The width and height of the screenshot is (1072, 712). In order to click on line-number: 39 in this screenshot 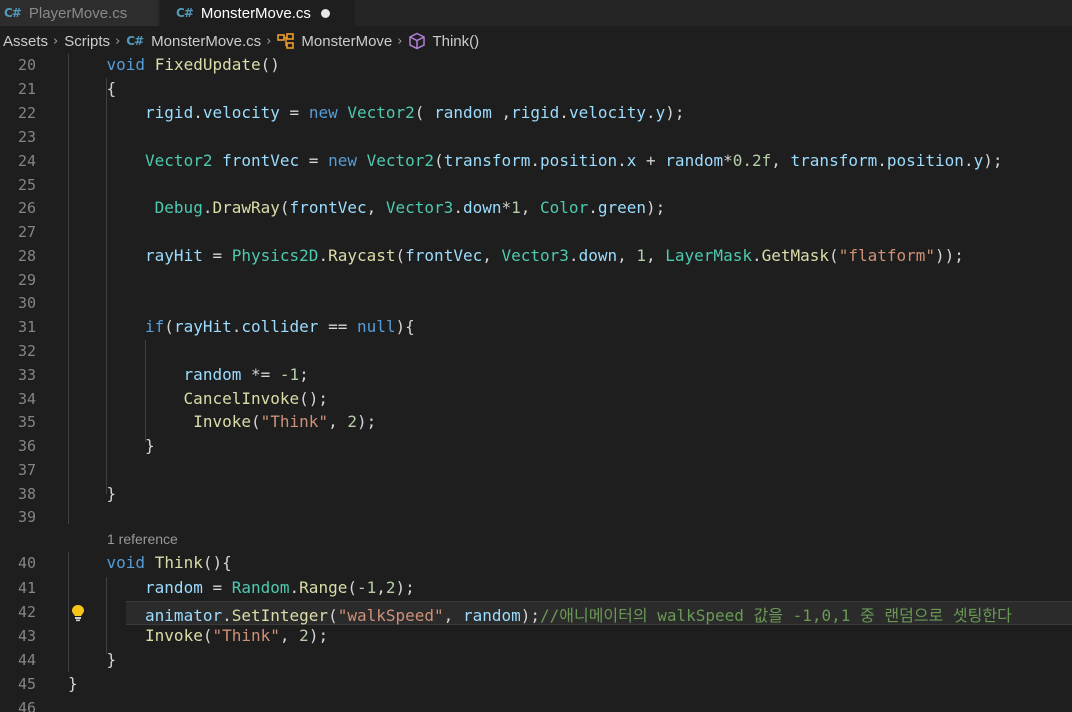, I will do `click(26, 517)`.